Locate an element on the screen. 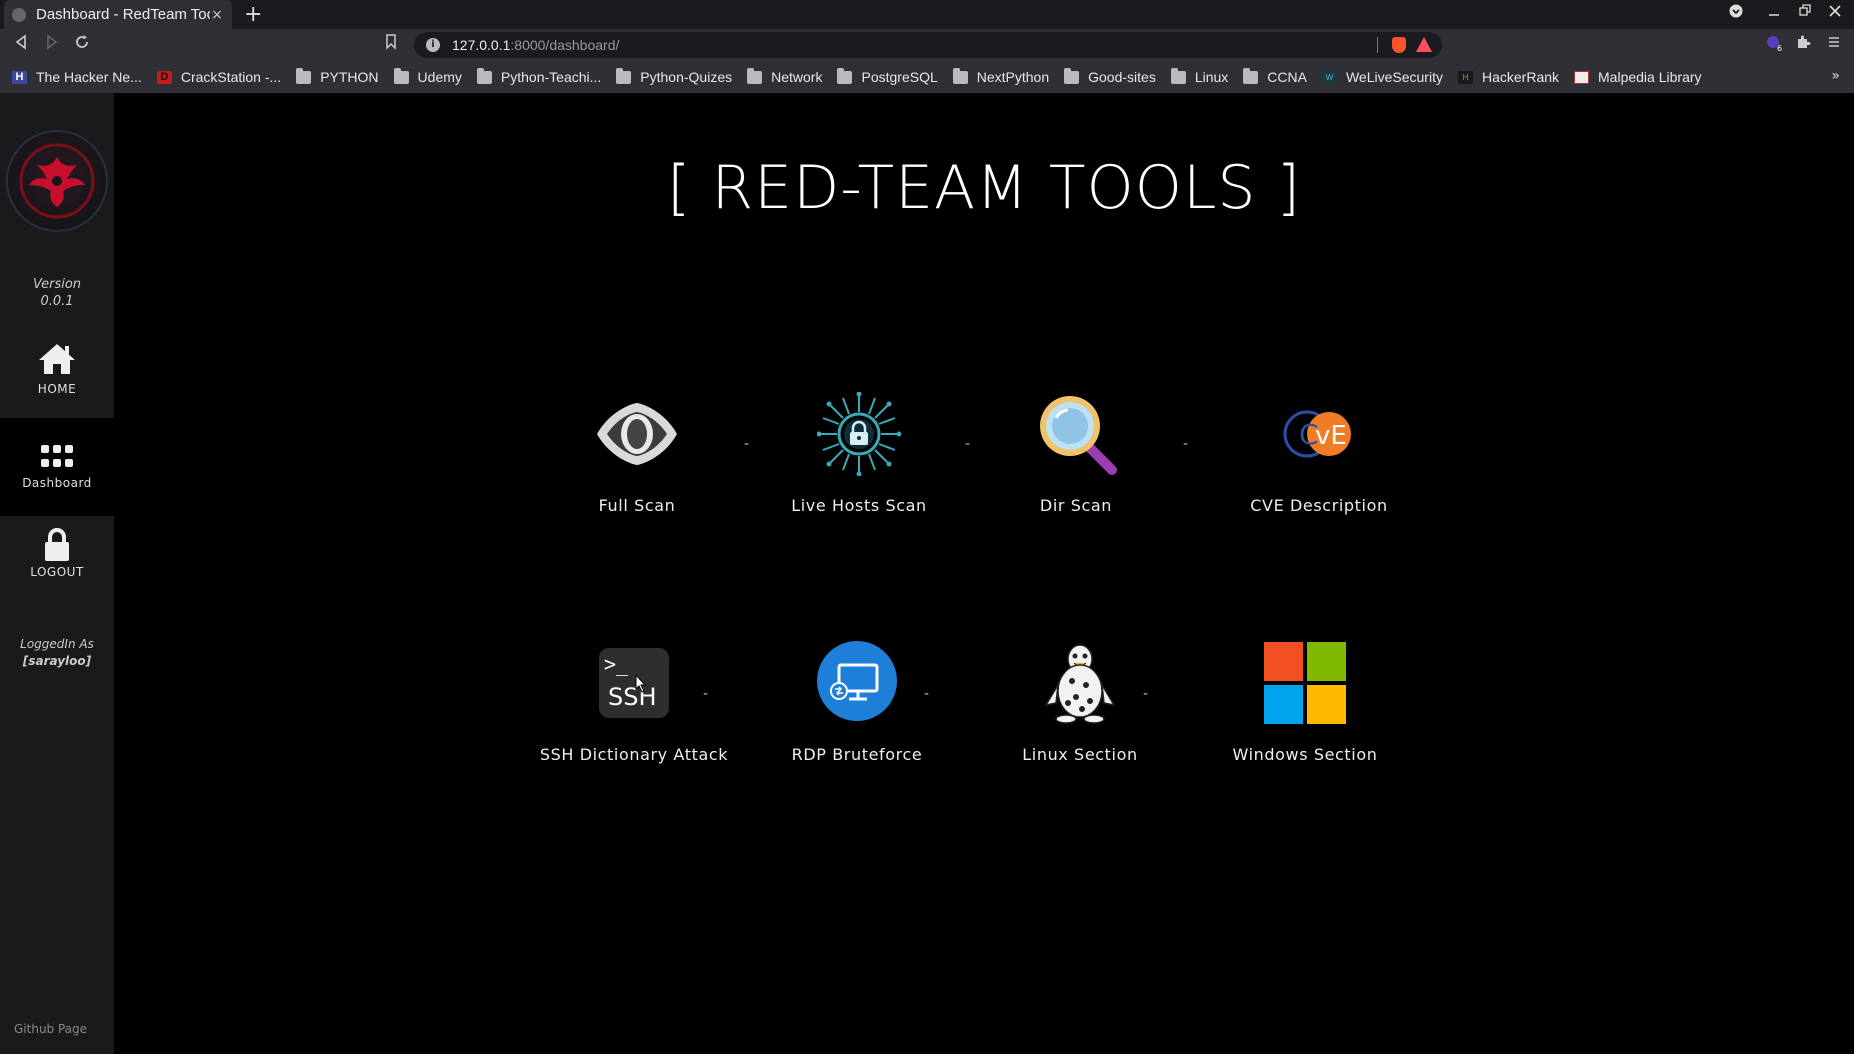 This screenshot has height=1054, width=1854. bookmark-icon is located at coordinates (391, 44).